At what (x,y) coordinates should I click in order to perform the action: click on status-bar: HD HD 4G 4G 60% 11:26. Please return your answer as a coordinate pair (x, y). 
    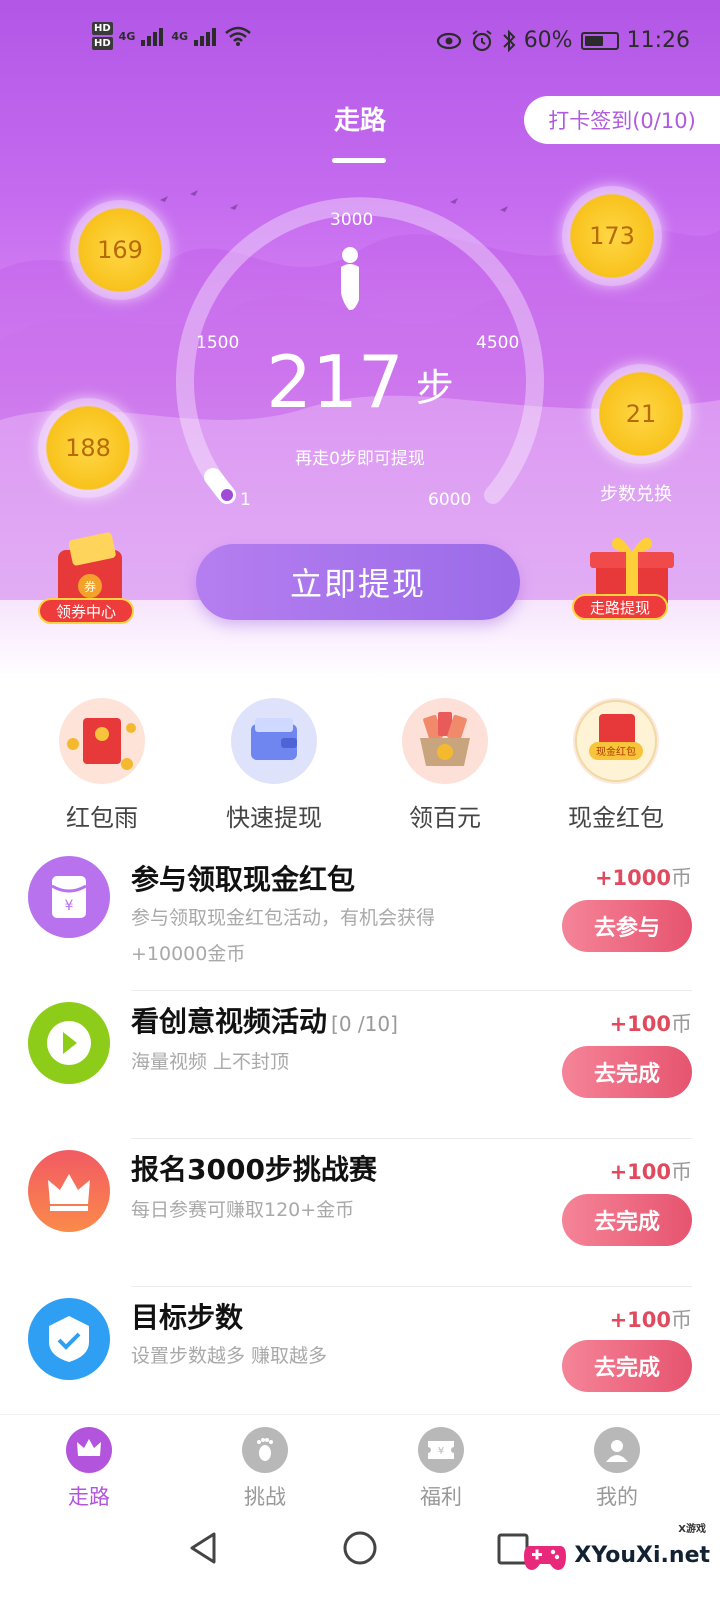
    Looking at the image, I should click on (360, 45).